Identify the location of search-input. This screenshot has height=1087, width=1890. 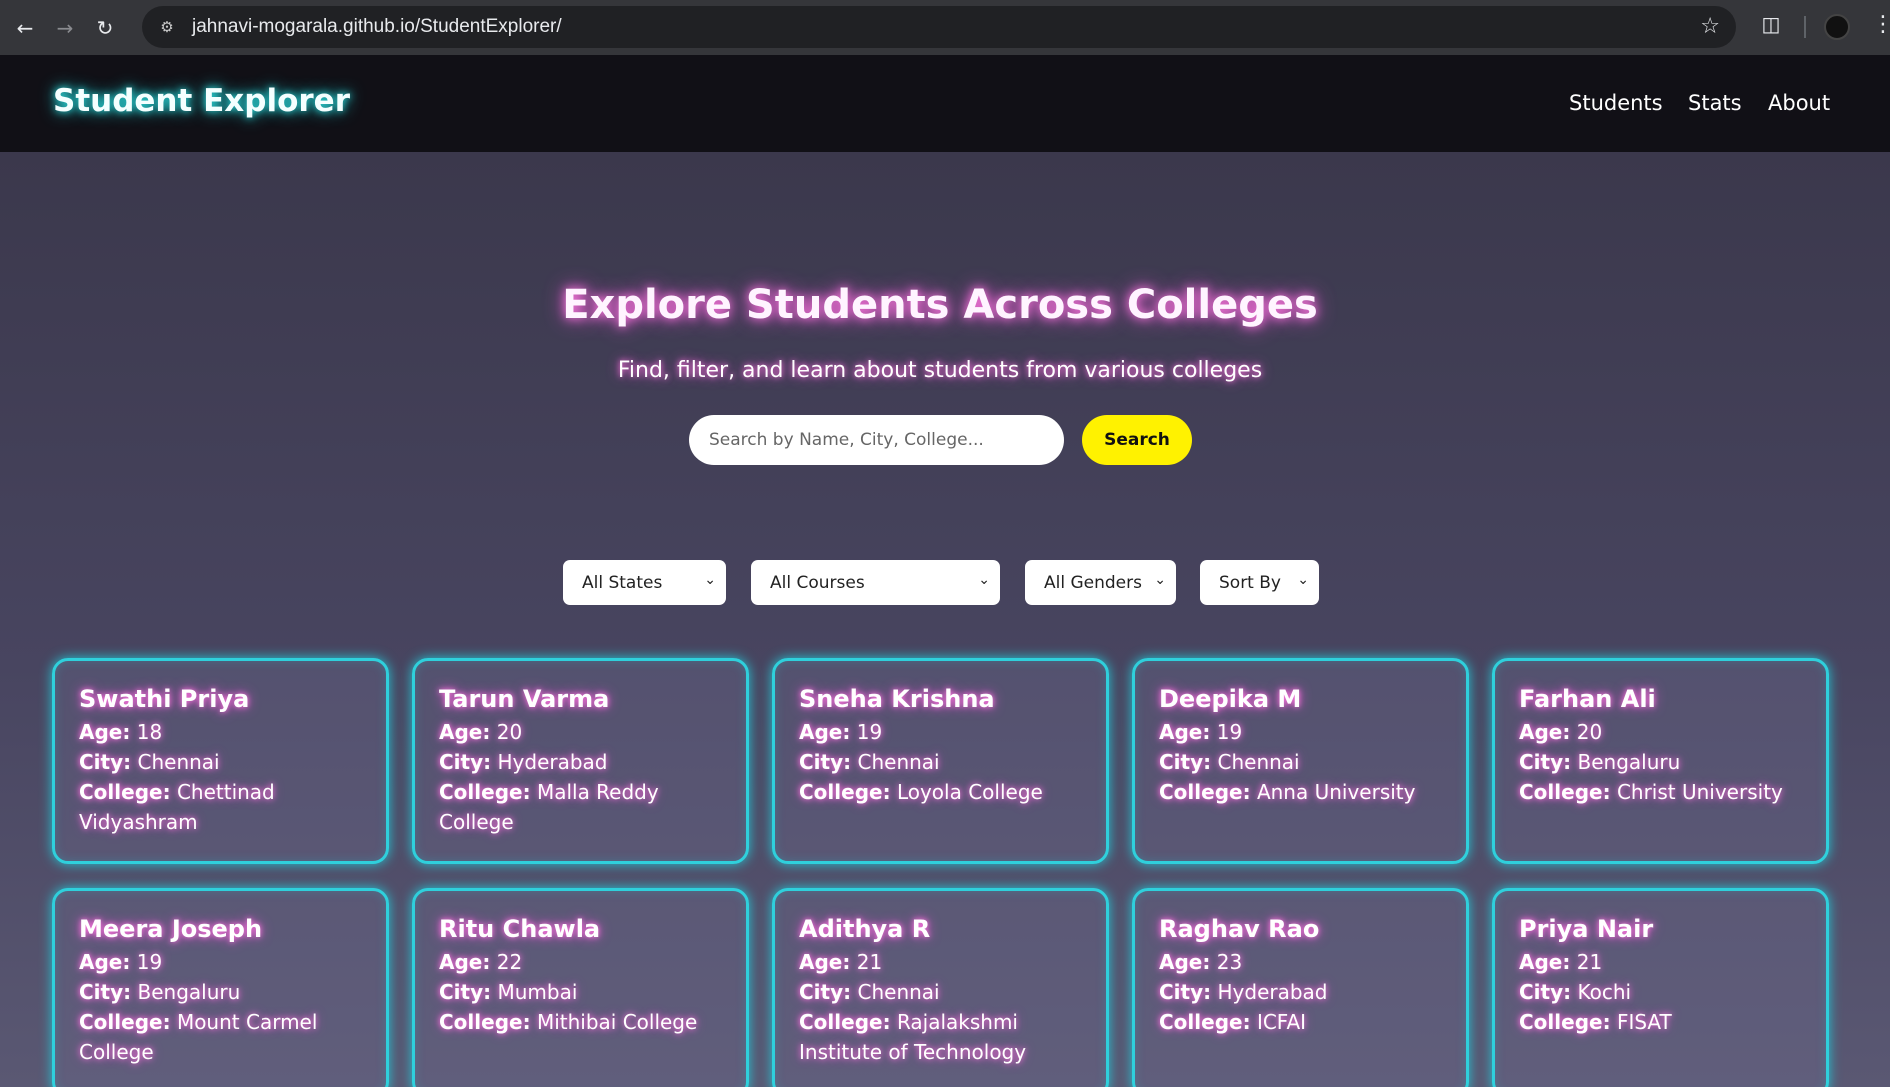
(876, 440).